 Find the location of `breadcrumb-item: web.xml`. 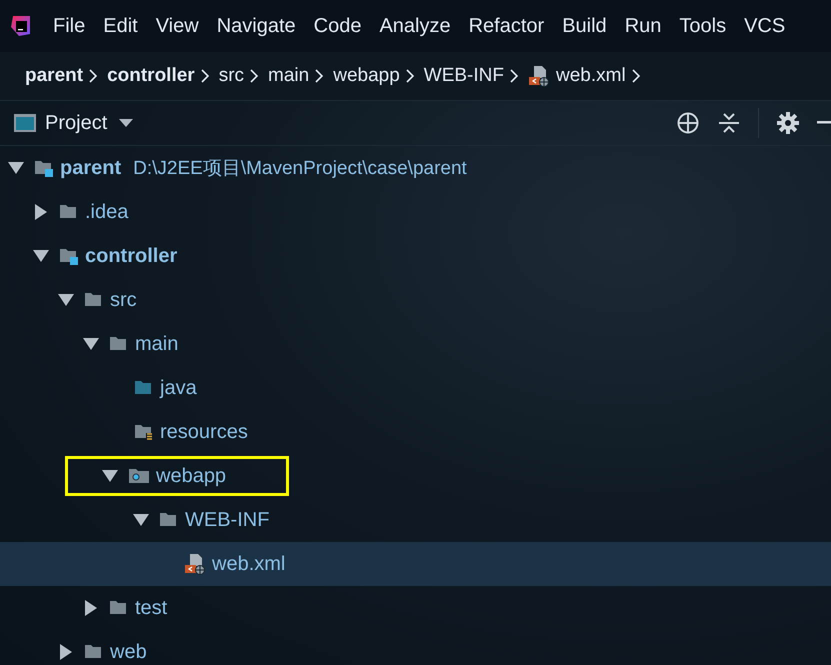

breadcrumb-item: web.xml is located at coordinates (591, 76).